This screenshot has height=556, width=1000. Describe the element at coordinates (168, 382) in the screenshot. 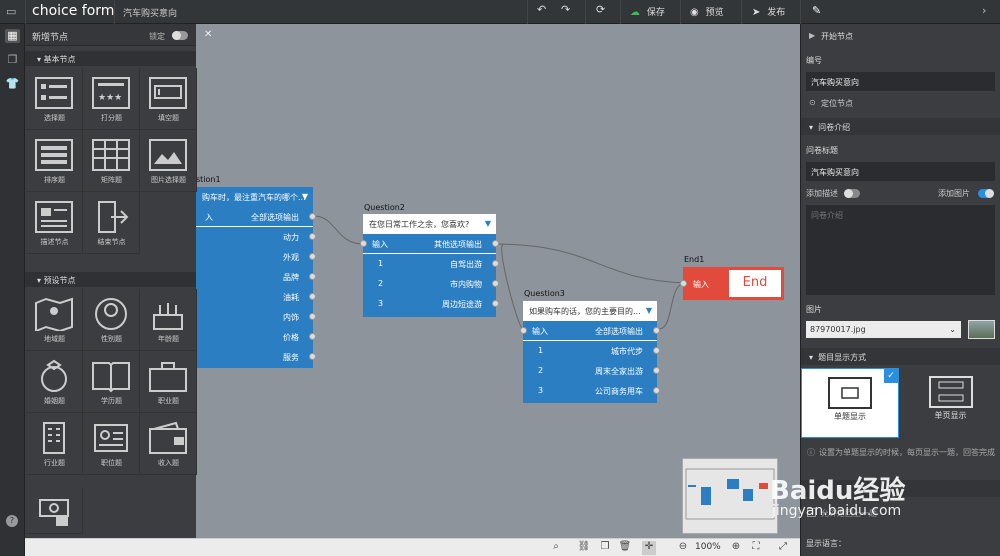

I see `palette-tile-briefcase: 职业题` at that location.